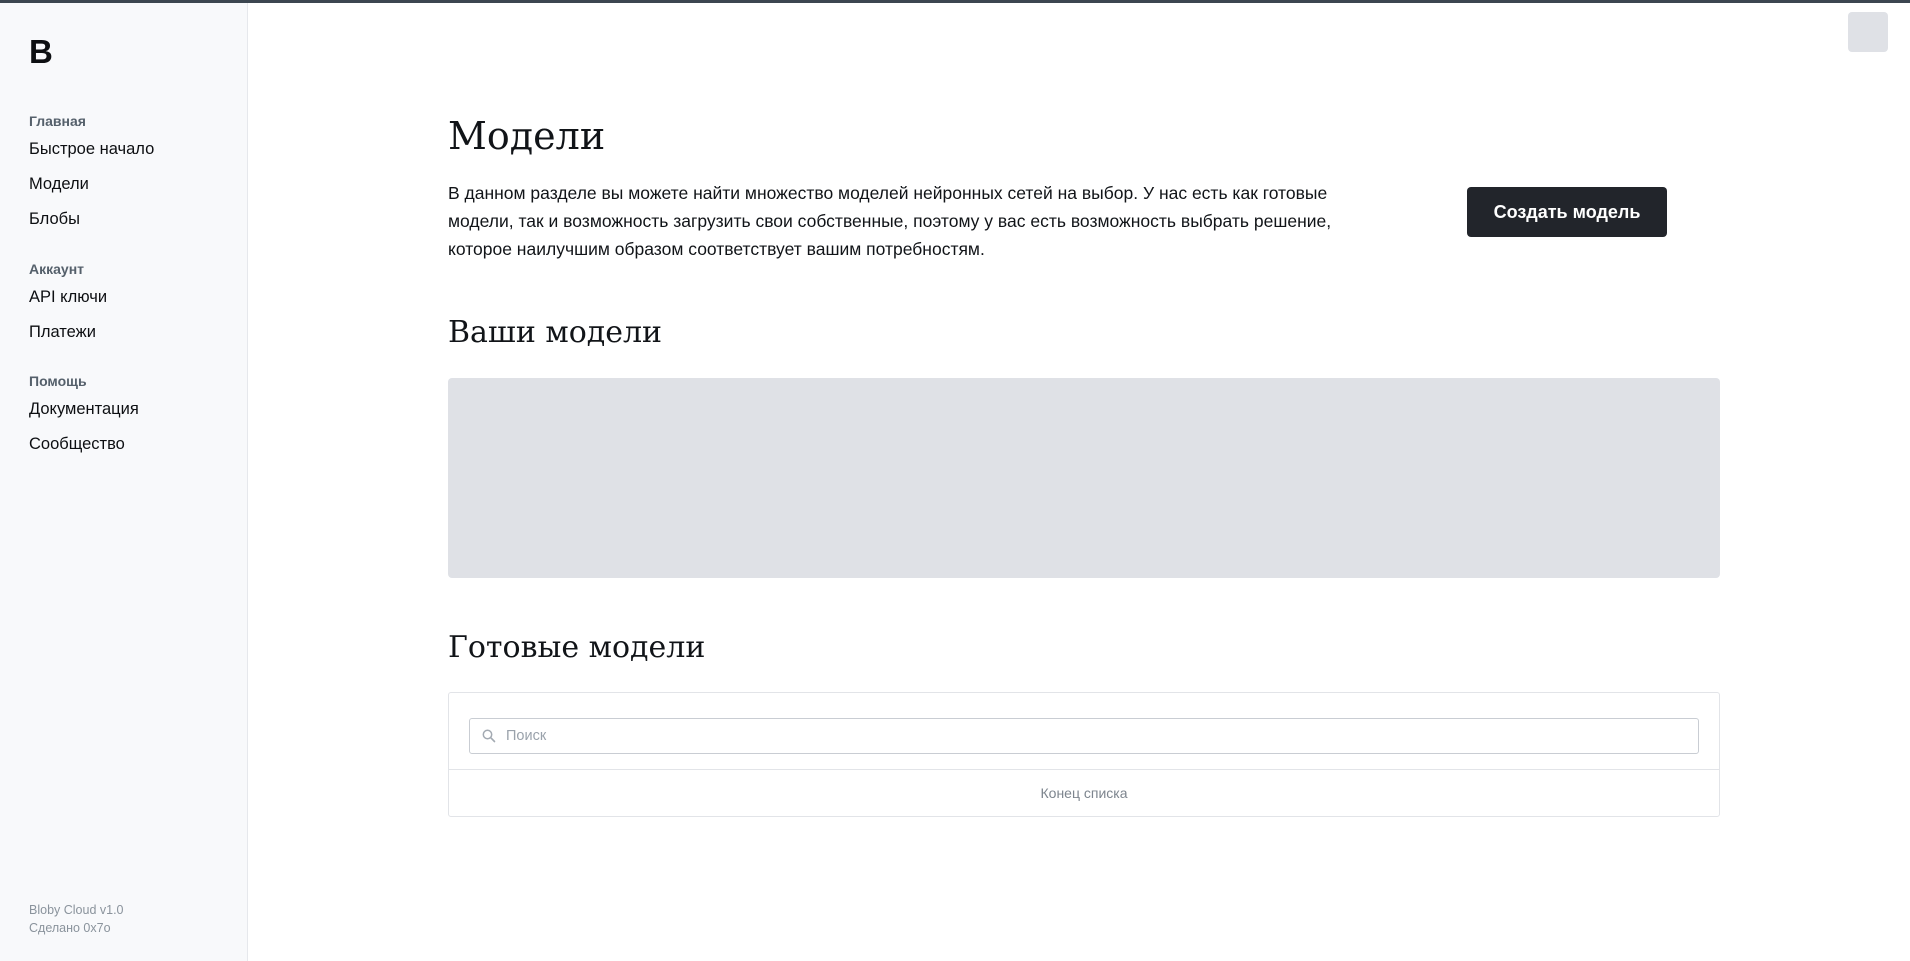 The width and height of the screenshot is (1910, 961). What do you see at coordinates (577, 647) in the screenshot?
I see `ready-models-heading: Готовые модели` at bounding box center [577, 647].